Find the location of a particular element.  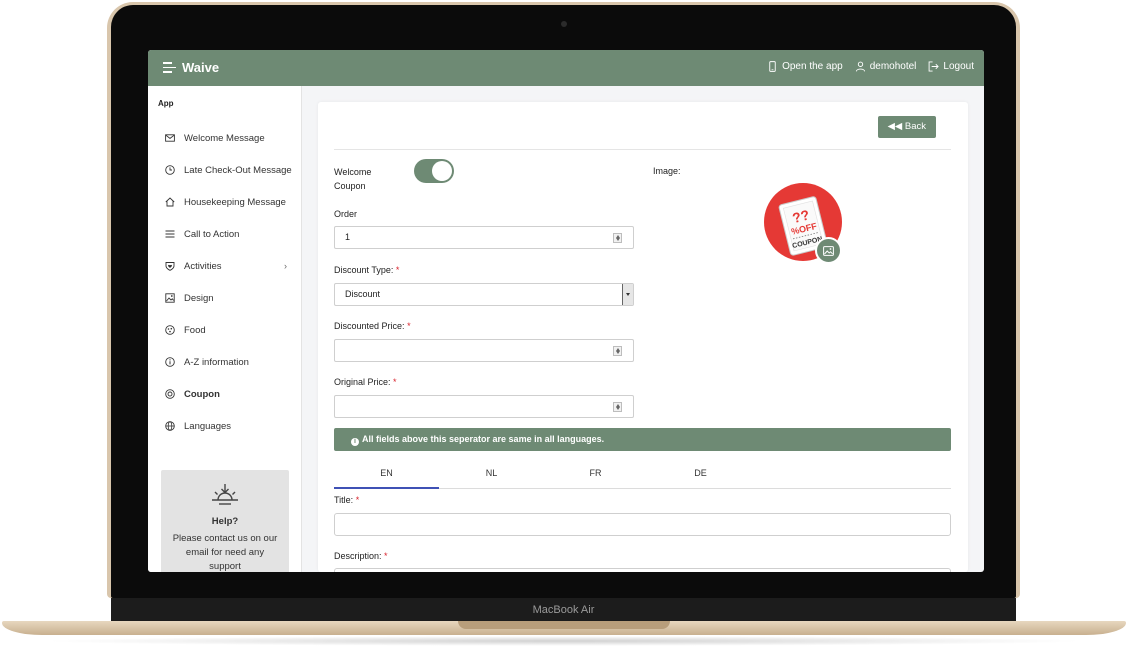

discount-type-value: Discount is located at coordinates (363, 294).